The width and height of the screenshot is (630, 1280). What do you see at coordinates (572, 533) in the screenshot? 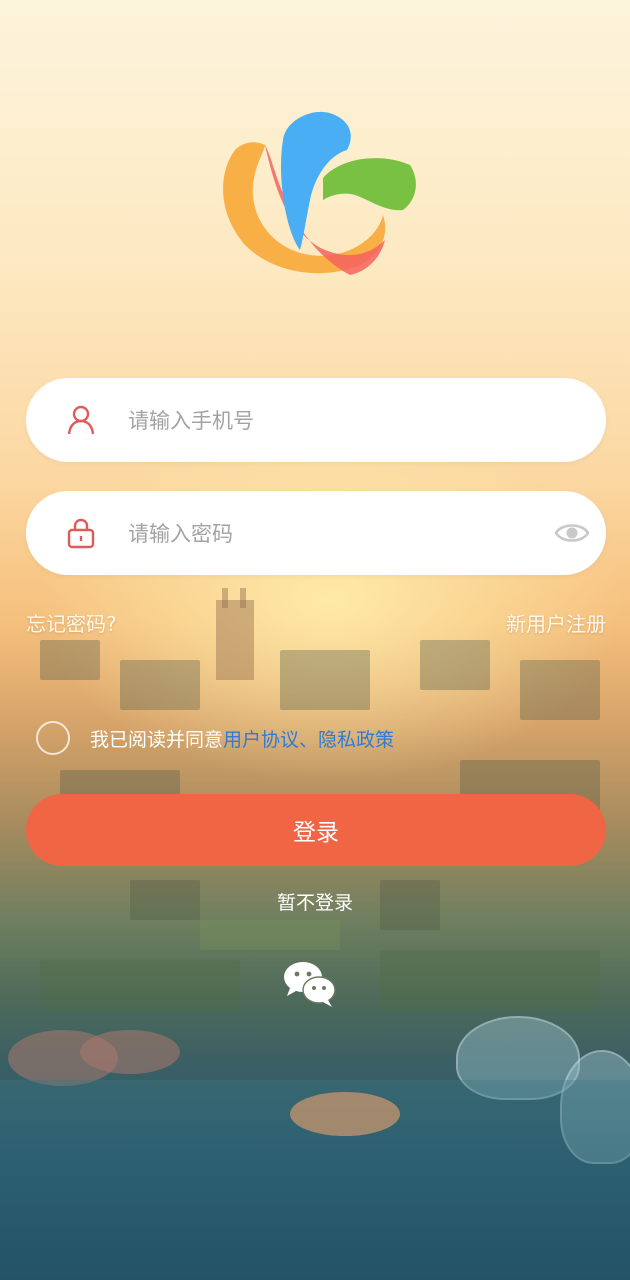
I see `eye-icon` at bounding box center [572, 533].